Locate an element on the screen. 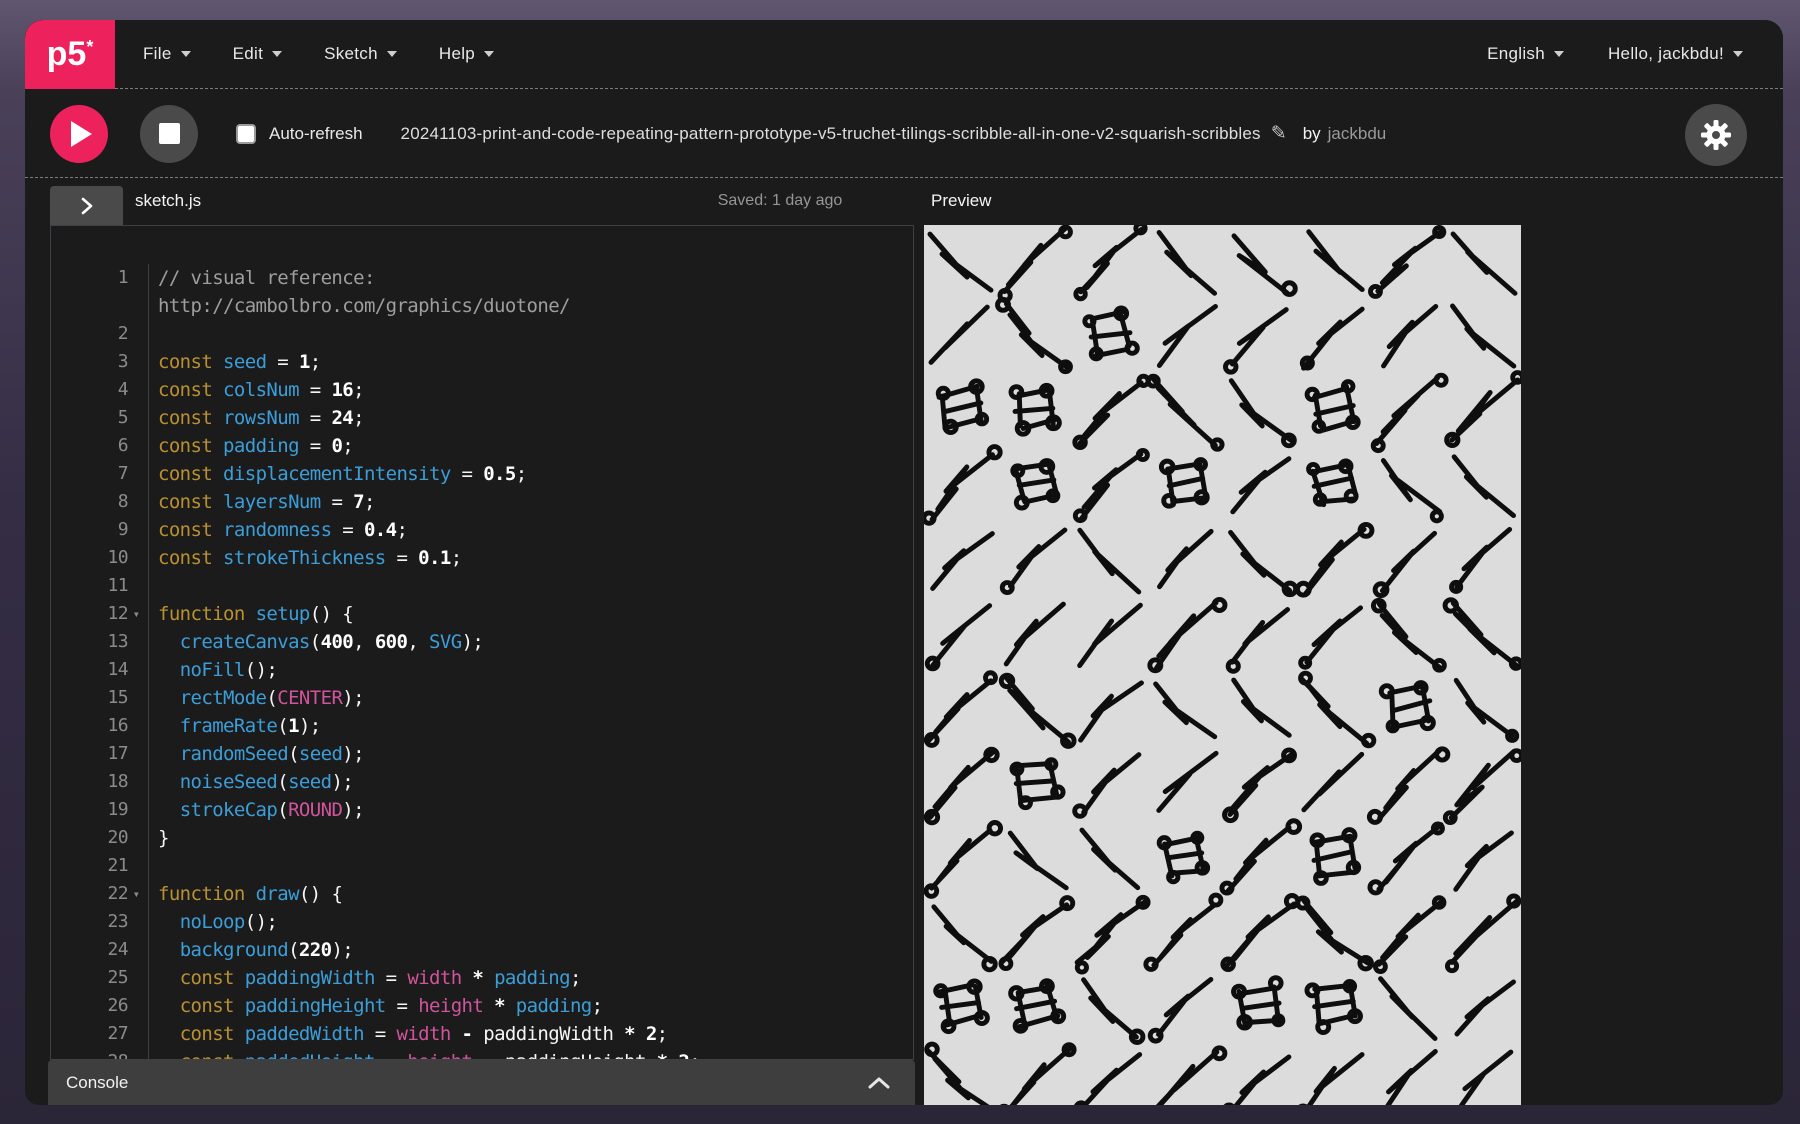 This screenshot has width=1800, height=1124. code-line: 21 is located at coordinates (482, 866).